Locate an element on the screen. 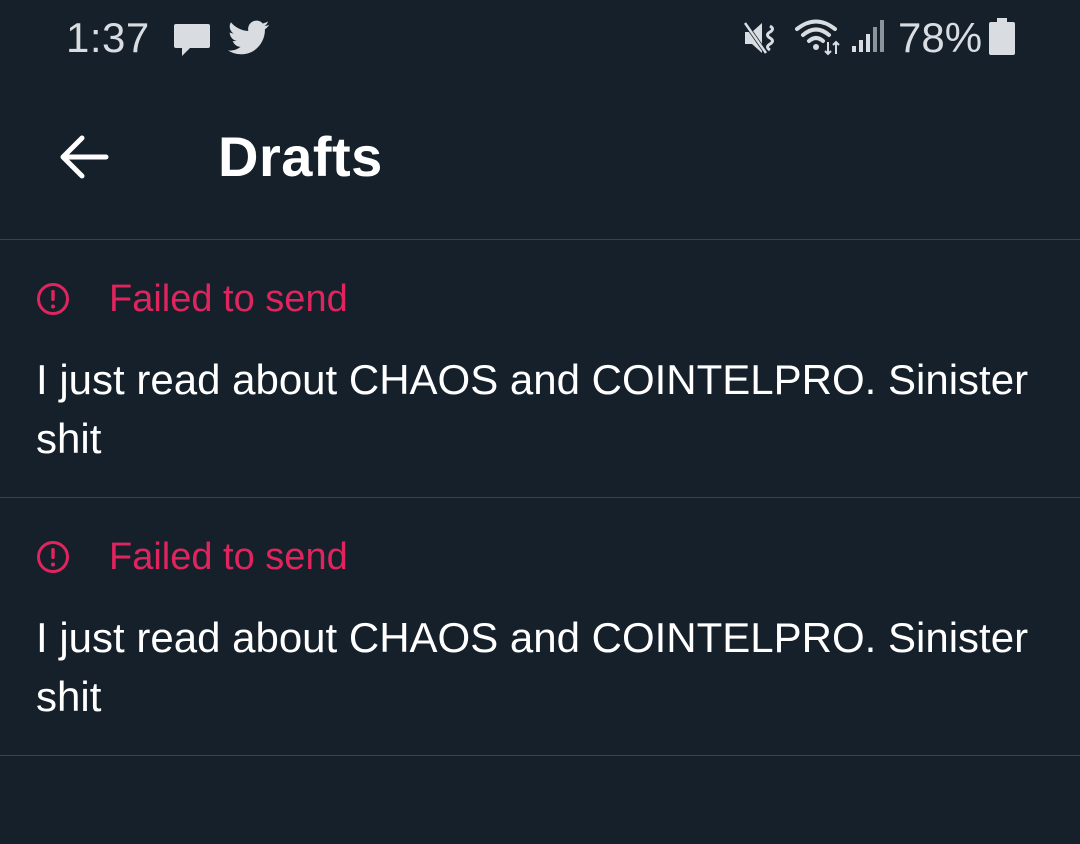 The height and width of the screenshot is (844, 1080). twitter-icon is located at coordinates (249, 37).